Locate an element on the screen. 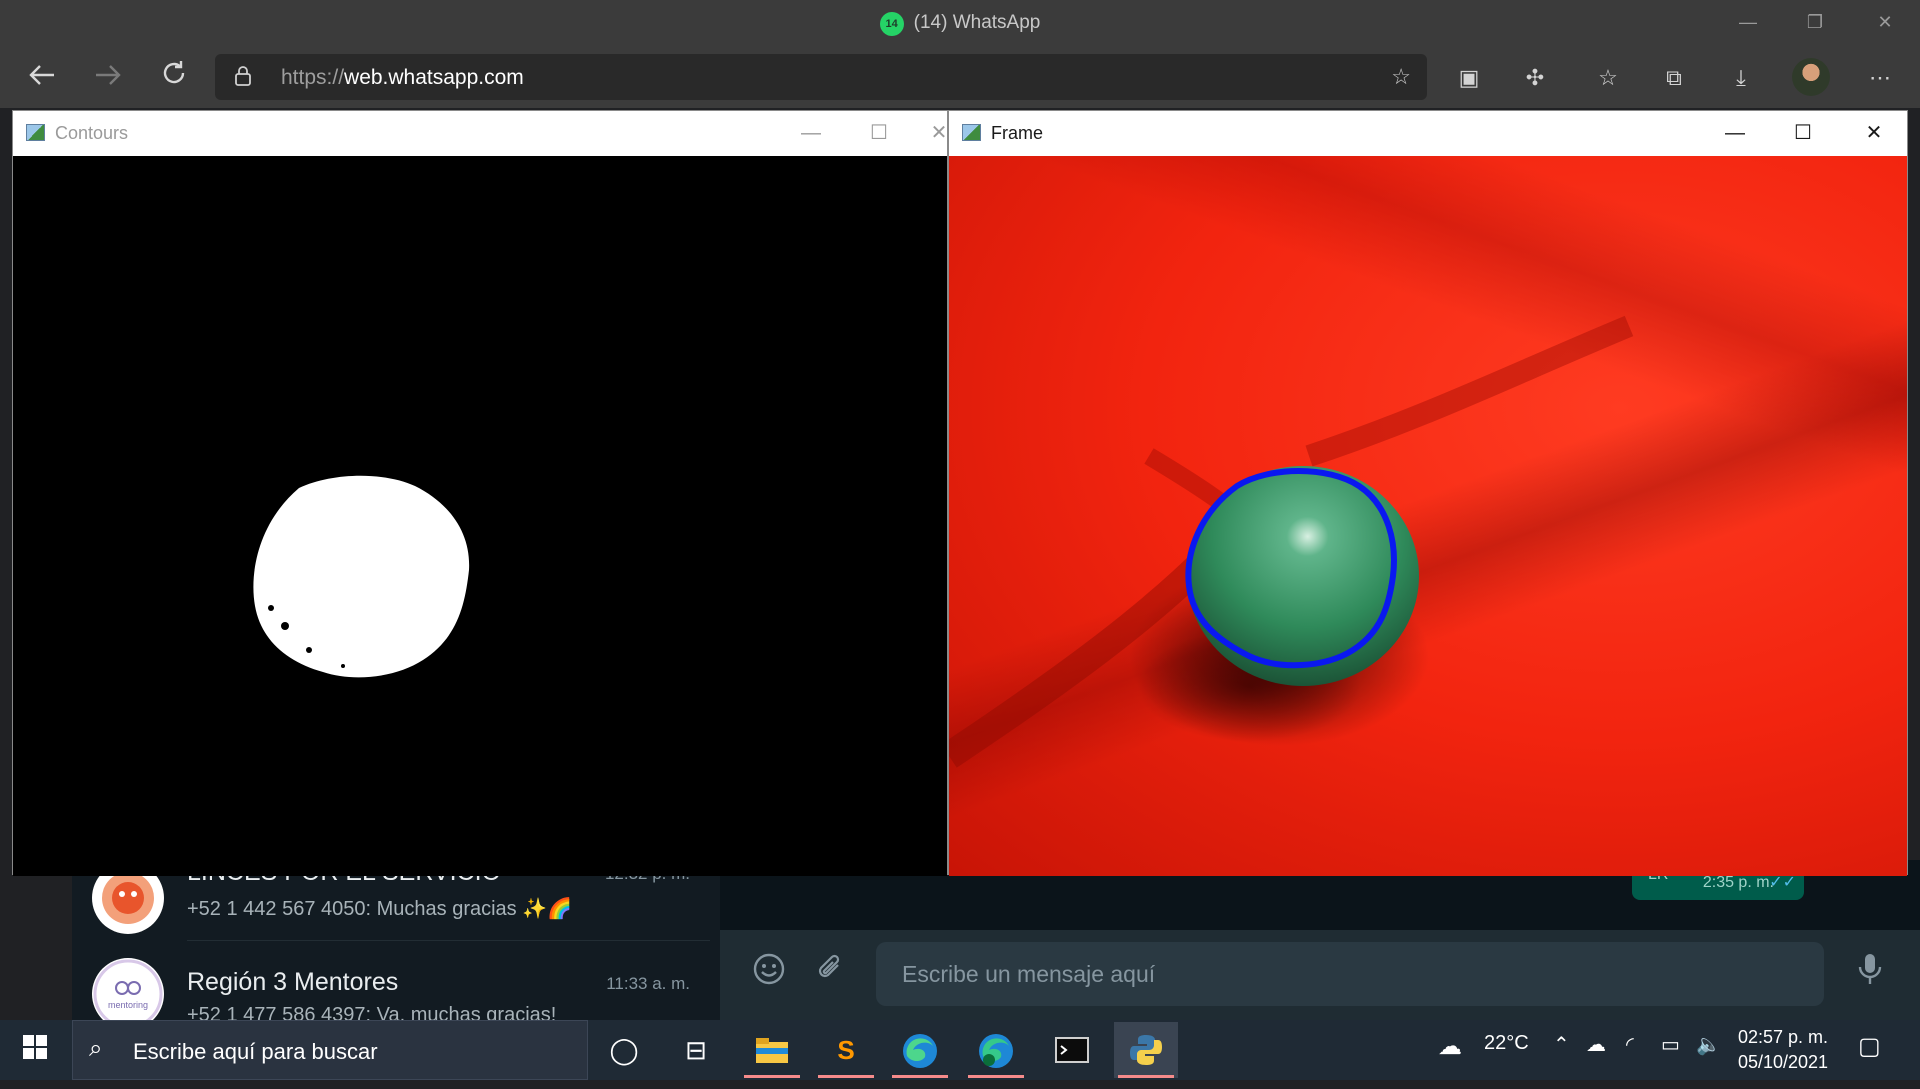 The height and width of the screenshot is (1089, 1920). terminal-app is located at coordinates (1072, 1050).